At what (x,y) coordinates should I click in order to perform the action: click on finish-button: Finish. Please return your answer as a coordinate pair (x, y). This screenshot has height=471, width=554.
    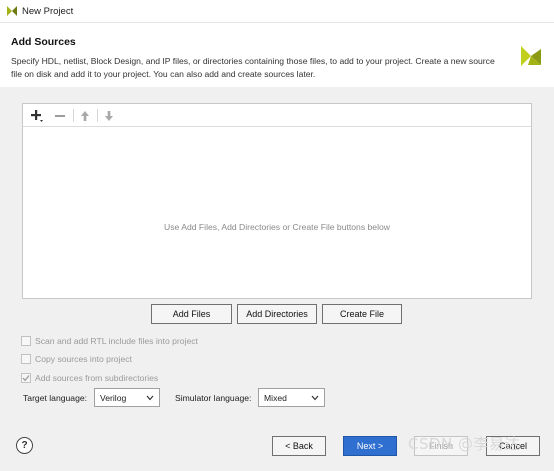
    Looking at the image, I should click on (441, 446).